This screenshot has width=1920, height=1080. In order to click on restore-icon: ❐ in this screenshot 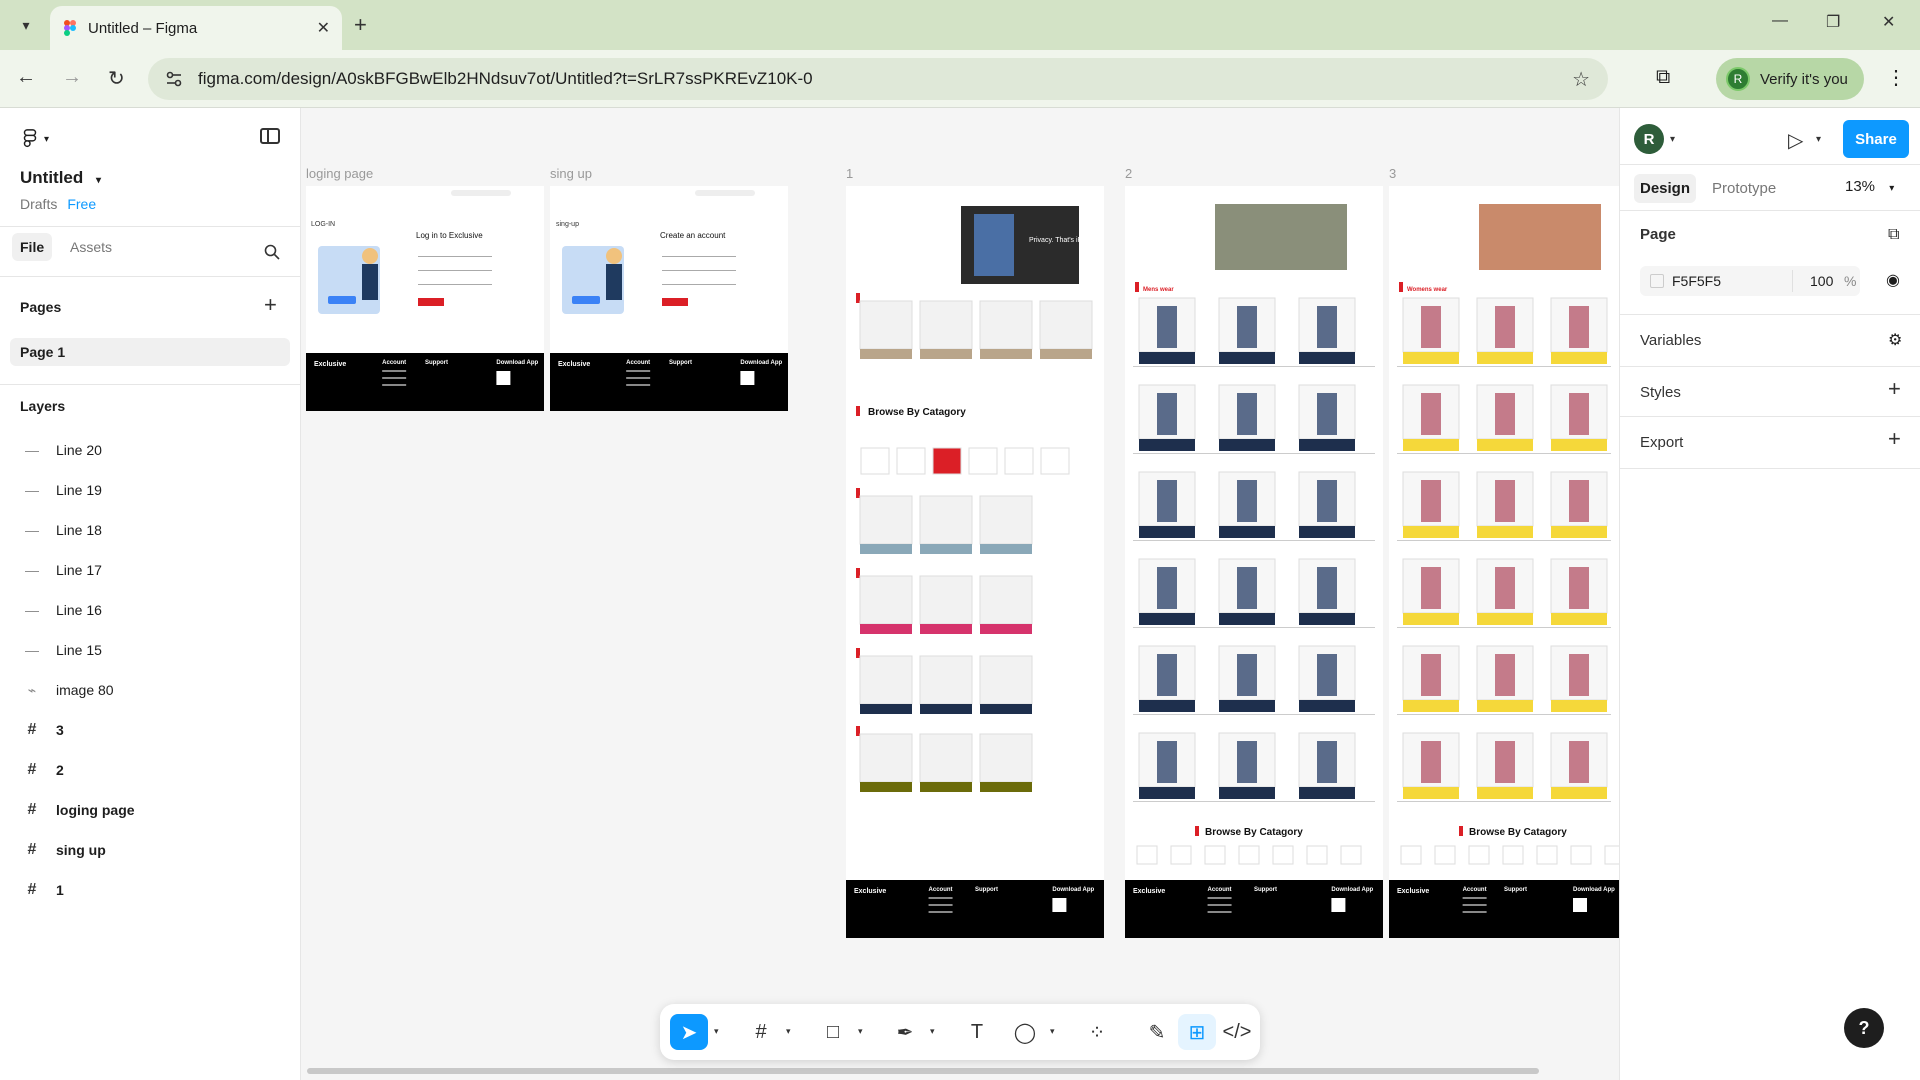, I will do `click(1833, 22)`.